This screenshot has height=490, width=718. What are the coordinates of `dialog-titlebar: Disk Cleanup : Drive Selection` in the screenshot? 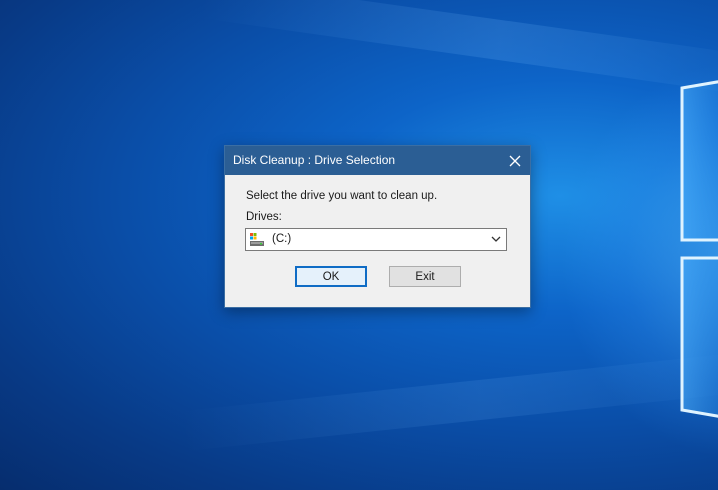 It's located at (377, 160).